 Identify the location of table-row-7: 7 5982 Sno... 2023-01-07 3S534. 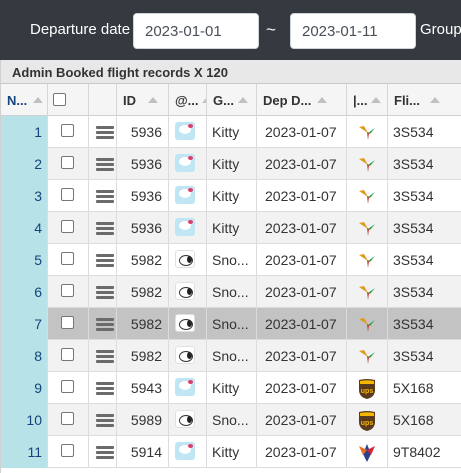
(231, 324).